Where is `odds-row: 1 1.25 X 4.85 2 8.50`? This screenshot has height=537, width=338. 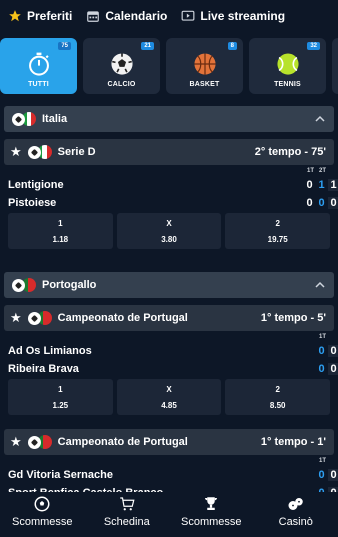 odds-row: 1 1.25 X 4.85 2 8.50 is located at coordinates (169, 397).